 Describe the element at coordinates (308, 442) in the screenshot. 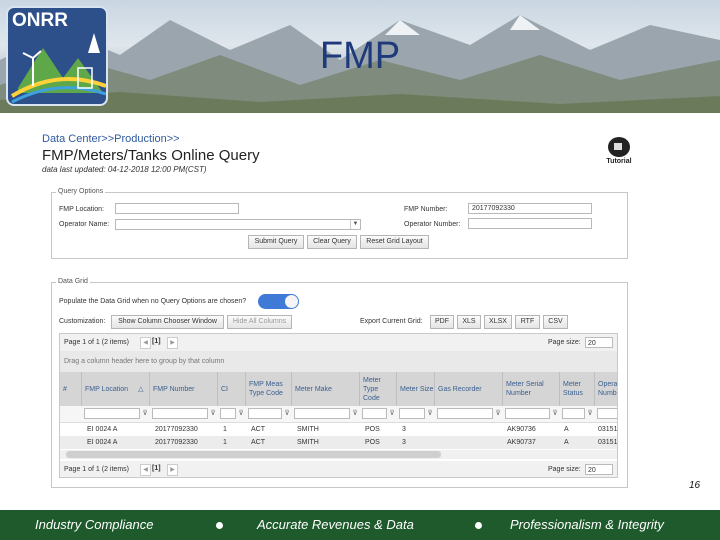

I see `cell-meter-make: SMITH` at that location.